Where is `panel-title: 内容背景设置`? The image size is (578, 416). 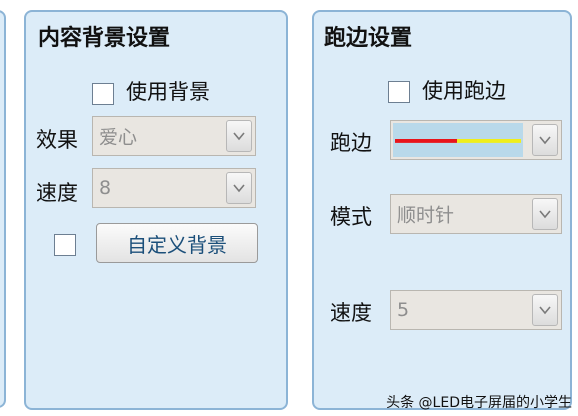
panel-title: 内容背景设置 is located at coordinates (104, 38).